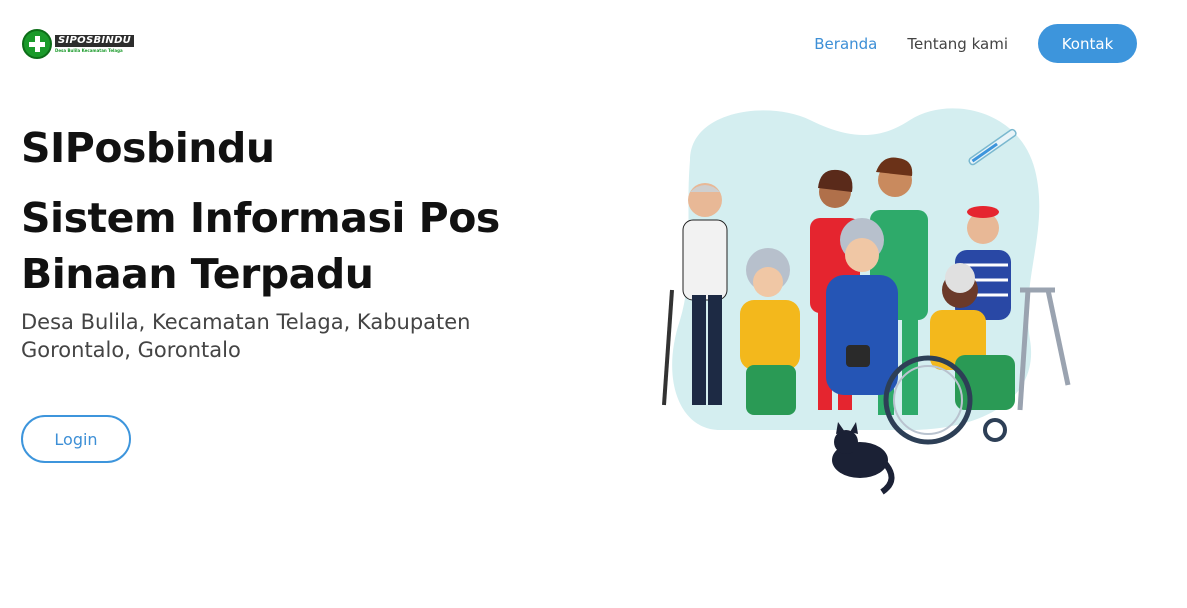 The width and height of the screenshot is (1187, 608). What do you see at coordinates (1087, 43) in the screenshot?
I see `kontak-button: Kontak` at bounding box center [1087, 43].